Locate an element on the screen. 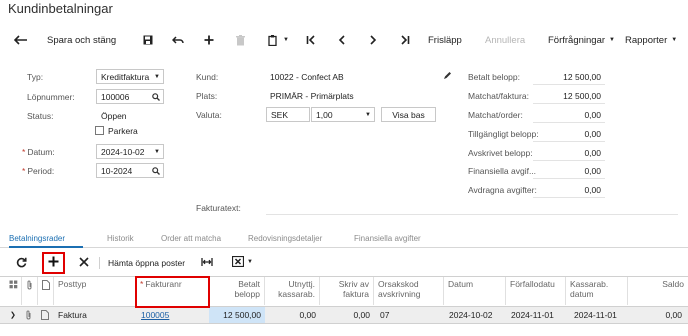  edit-pencil-icon is located at coordinates (447, 75).